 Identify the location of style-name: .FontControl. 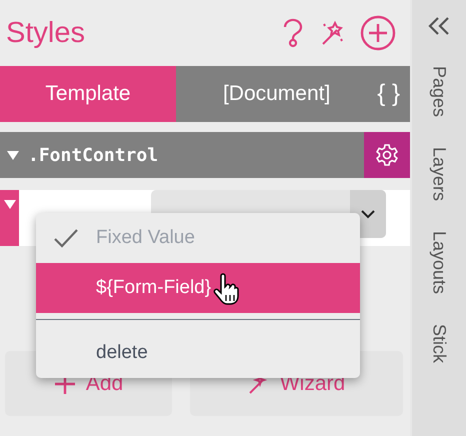
(94, 155).